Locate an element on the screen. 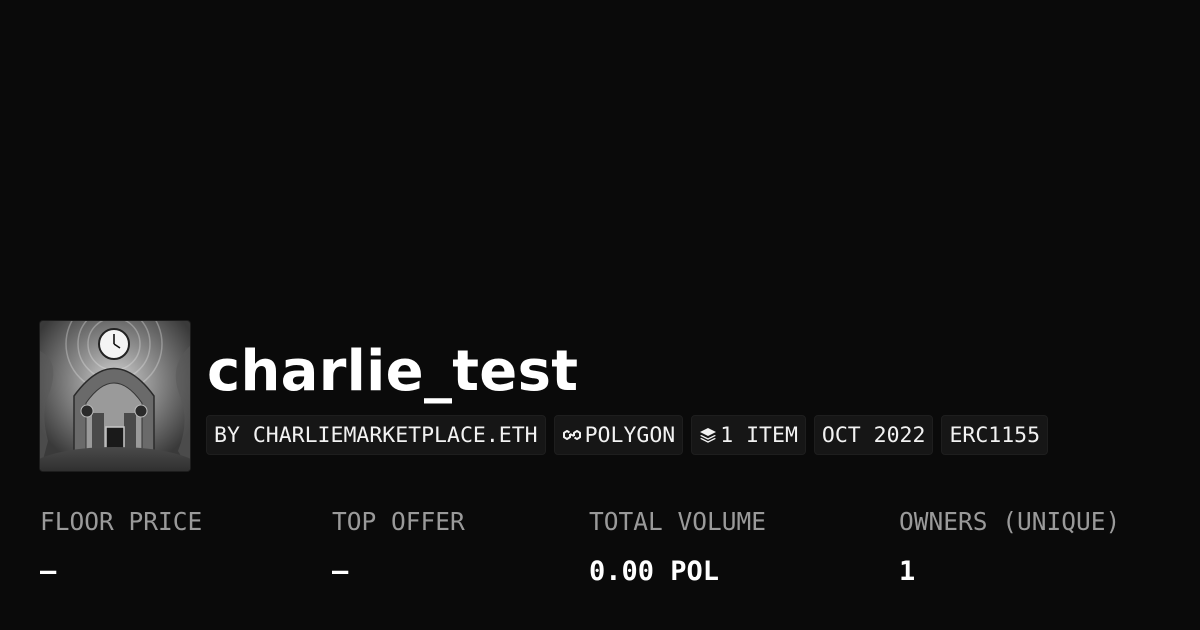  chain-label: POLYGON is located at coordinates (630, 435).